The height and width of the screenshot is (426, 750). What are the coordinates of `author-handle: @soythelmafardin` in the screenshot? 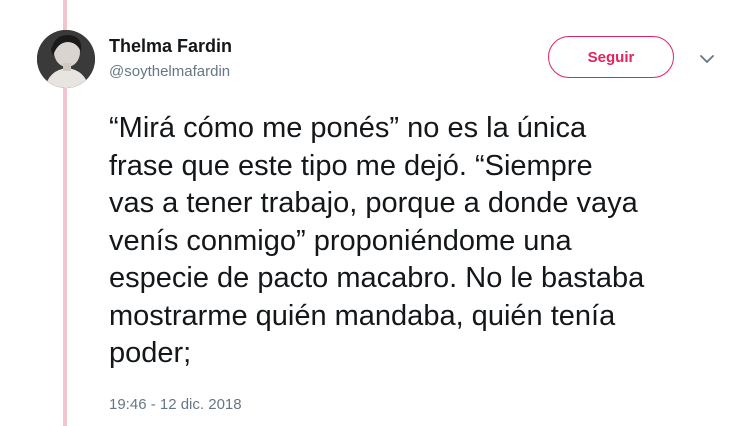 It's located at (169, 71).